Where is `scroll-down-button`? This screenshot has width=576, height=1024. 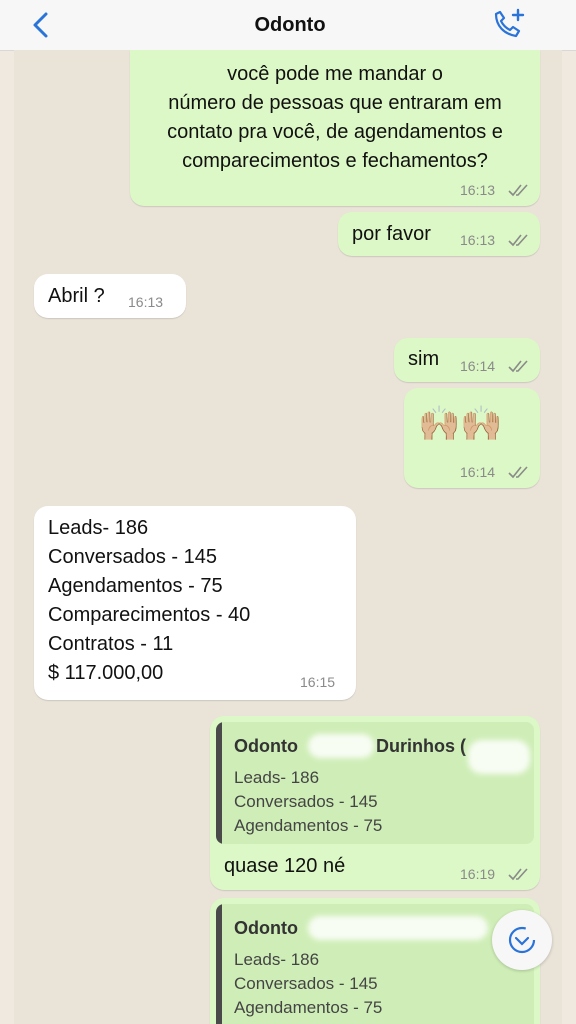
scroll-down-button is located at coordinates (522, 940).